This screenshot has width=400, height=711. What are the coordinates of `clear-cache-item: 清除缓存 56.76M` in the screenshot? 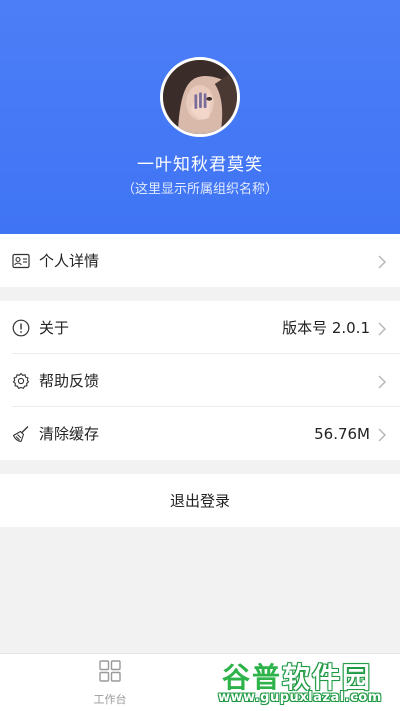 It's located at (200, 433).